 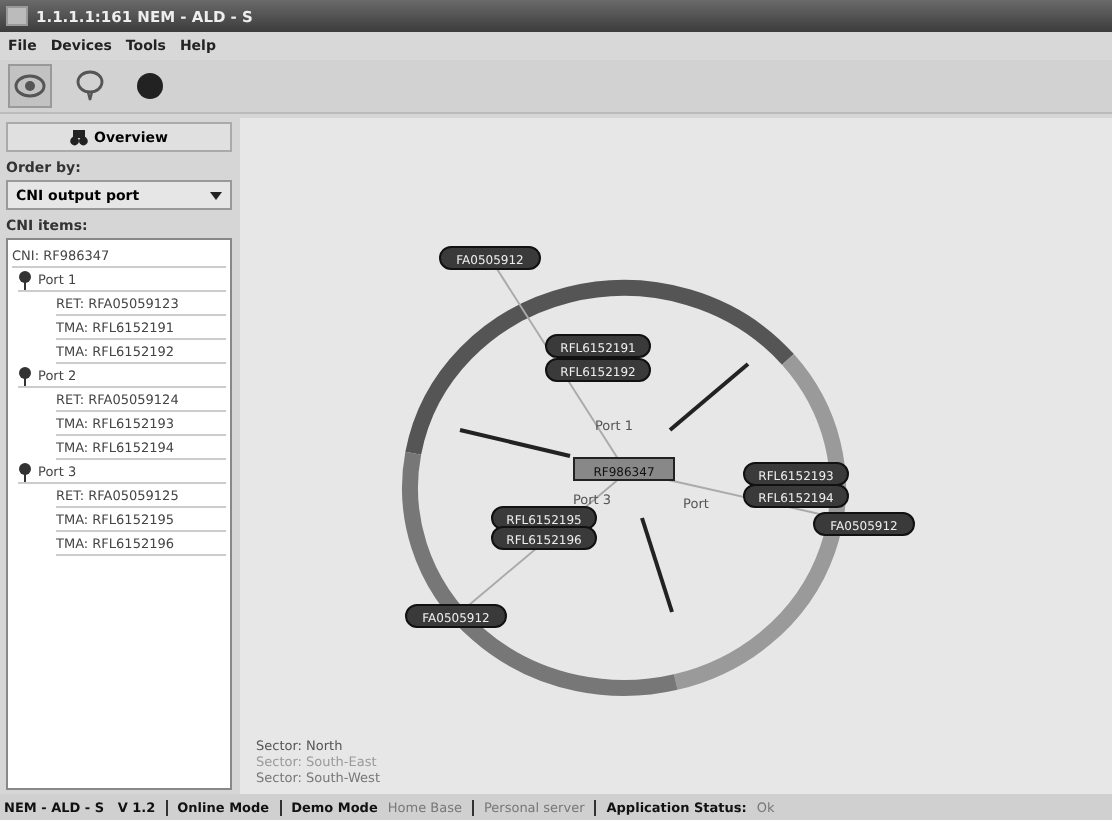 I want to click on binoculars-icon, so click(x=79, y=137).